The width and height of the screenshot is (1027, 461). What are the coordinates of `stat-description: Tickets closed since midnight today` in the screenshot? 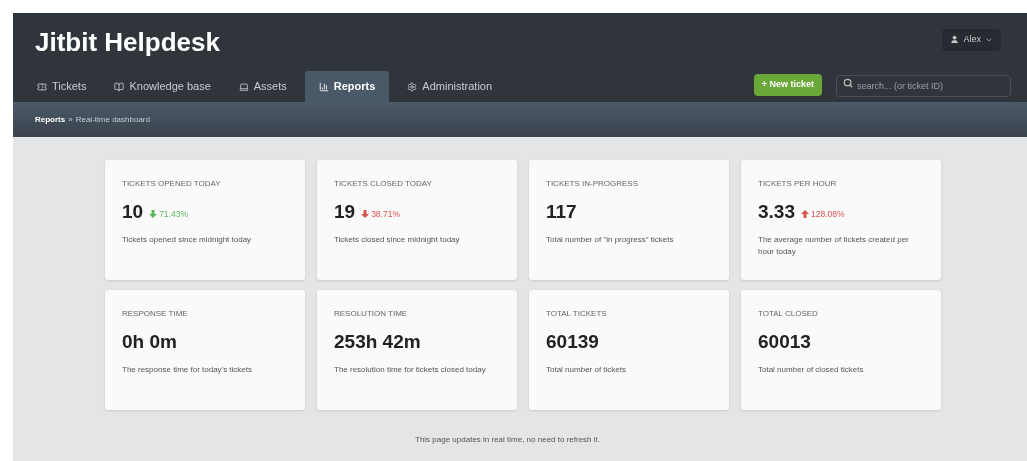 It's located at (397, 240).